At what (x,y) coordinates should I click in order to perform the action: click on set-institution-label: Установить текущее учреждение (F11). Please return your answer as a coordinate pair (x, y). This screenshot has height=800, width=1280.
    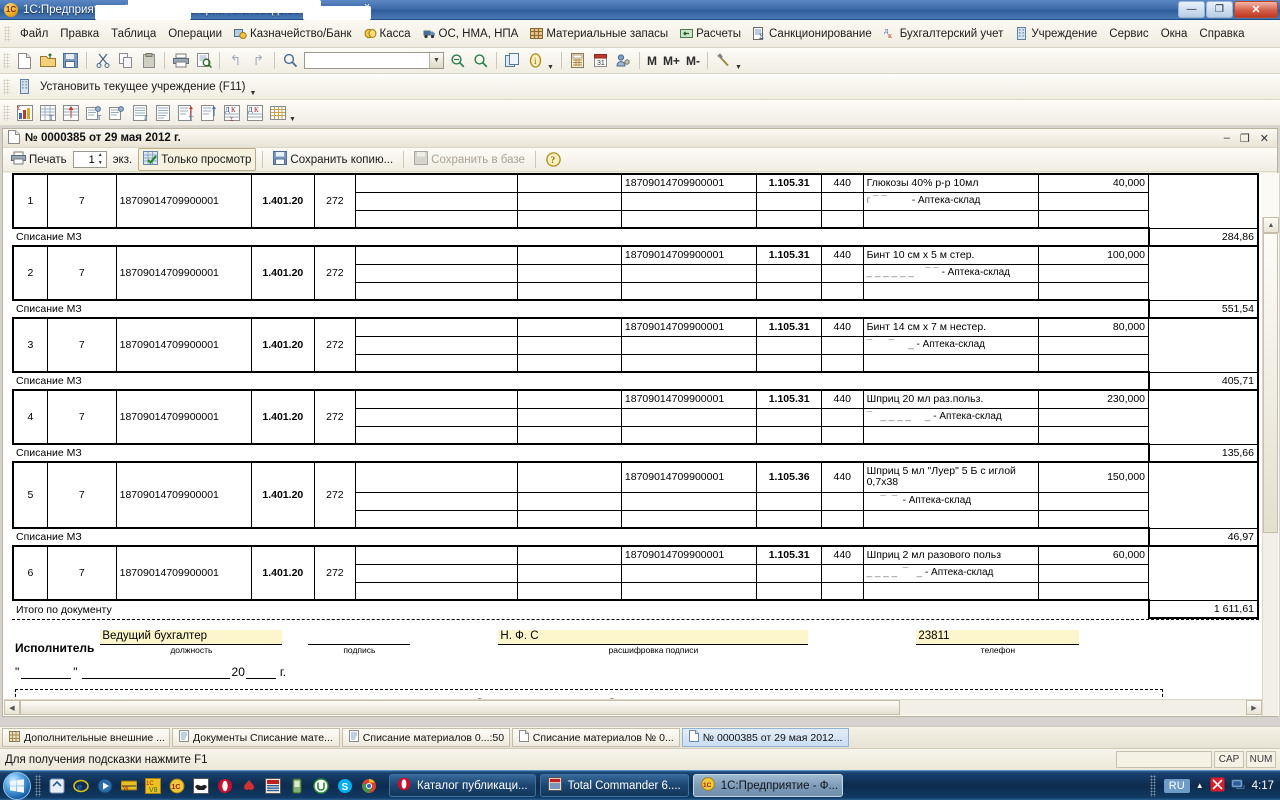
    Looking at the image, I should click on (143, 87).